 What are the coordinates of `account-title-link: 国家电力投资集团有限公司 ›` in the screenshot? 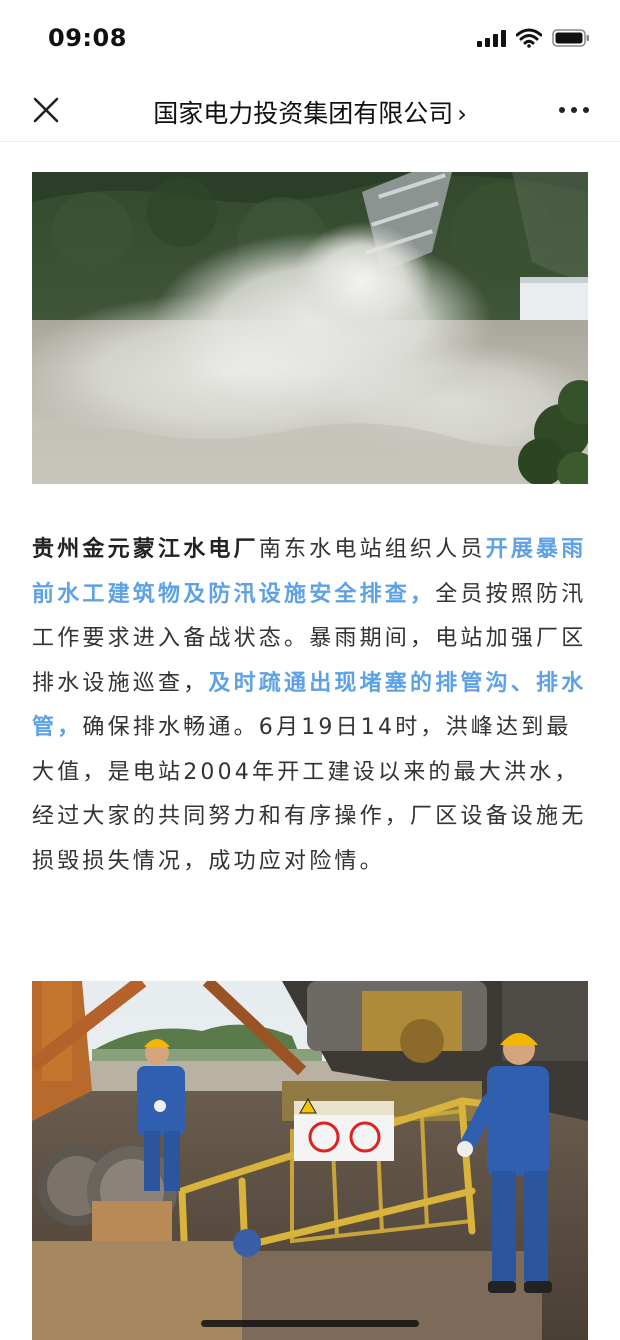 It's located at (310, 112).